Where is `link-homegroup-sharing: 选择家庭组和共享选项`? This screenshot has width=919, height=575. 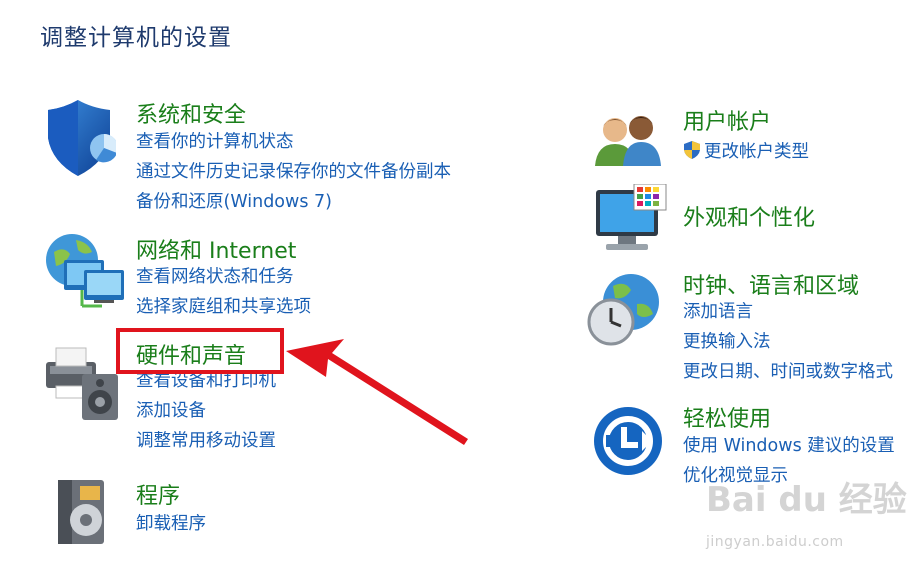
link-homegroup-sharing: 选择家庭组和共享选项 is located at coordinates (223, 307).